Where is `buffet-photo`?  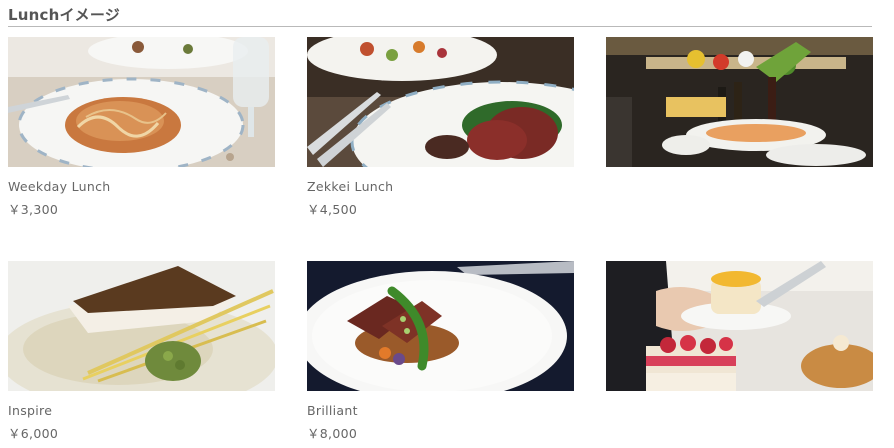 buffet-photo is located at coordinates (739, 102).